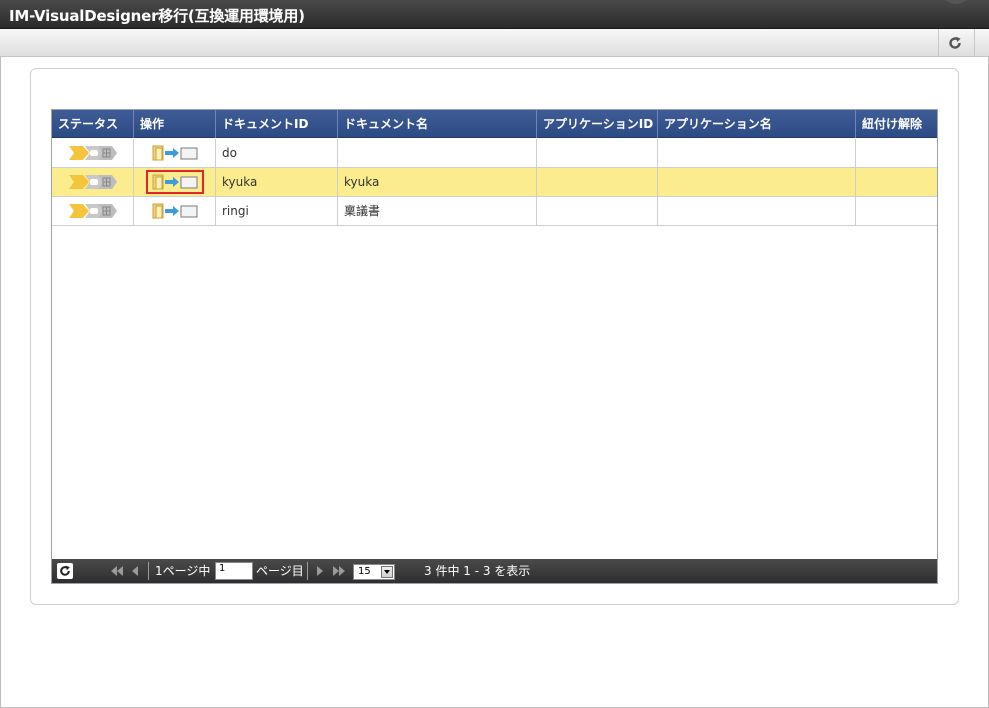 The image size is (989, 708). Describe the element at coordinates (437, 211) in the screenshot. I see `document-name-cell: 稟議書` at that location.